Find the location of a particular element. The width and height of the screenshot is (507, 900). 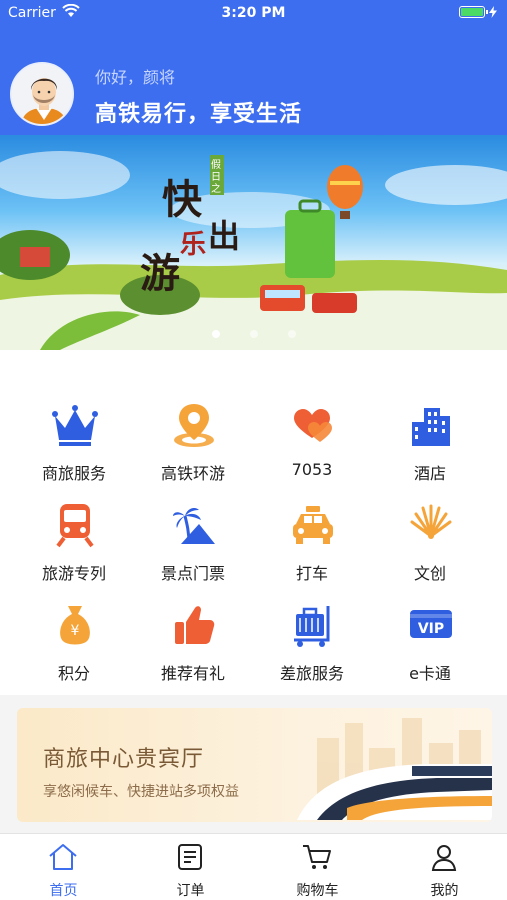

service-label: 打车 is located at coordinates (311, 573).